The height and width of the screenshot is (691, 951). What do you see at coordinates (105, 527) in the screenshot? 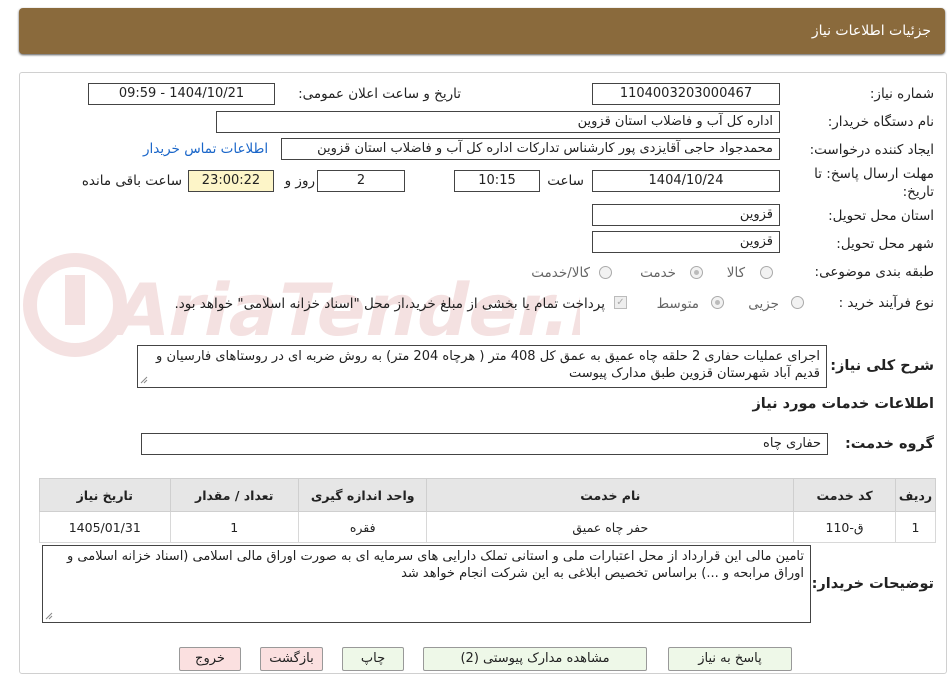
I see `cell-need-date: 1405/01/31` at bounding box center [105, 527].